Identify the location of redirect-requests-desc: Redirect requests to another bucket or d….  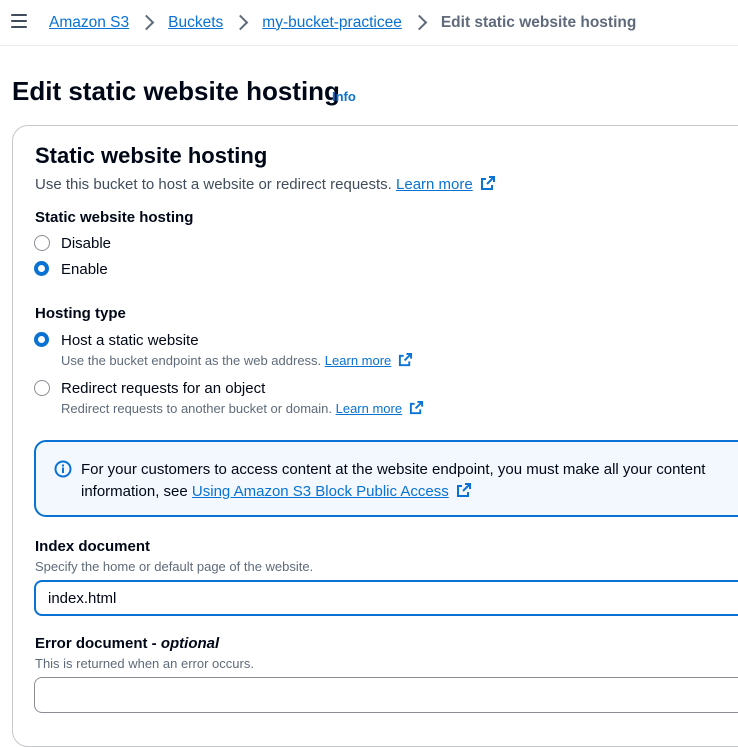
(242, 408).